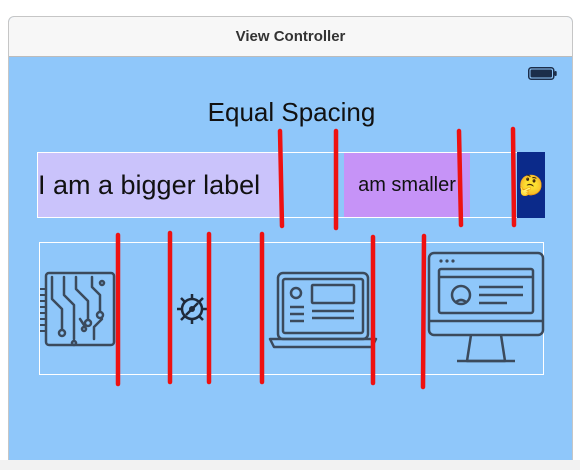 This screenshot has height=470, width=580. What do you see at coordinates (407, 185) in the screenshot?
I see `smaller-label: am smaller` at bounding box center [407, 185].